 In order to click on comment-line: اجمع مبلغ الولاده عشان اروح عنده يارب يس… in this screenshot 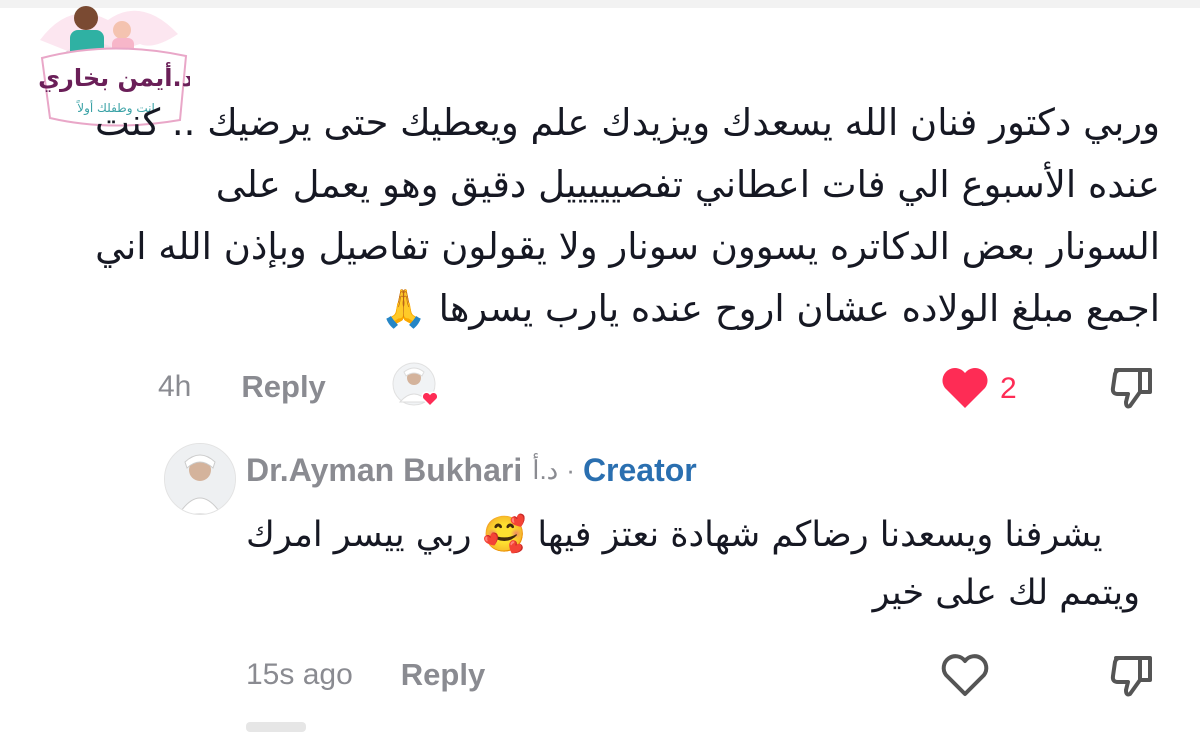, I will do `click(770, 308)`.